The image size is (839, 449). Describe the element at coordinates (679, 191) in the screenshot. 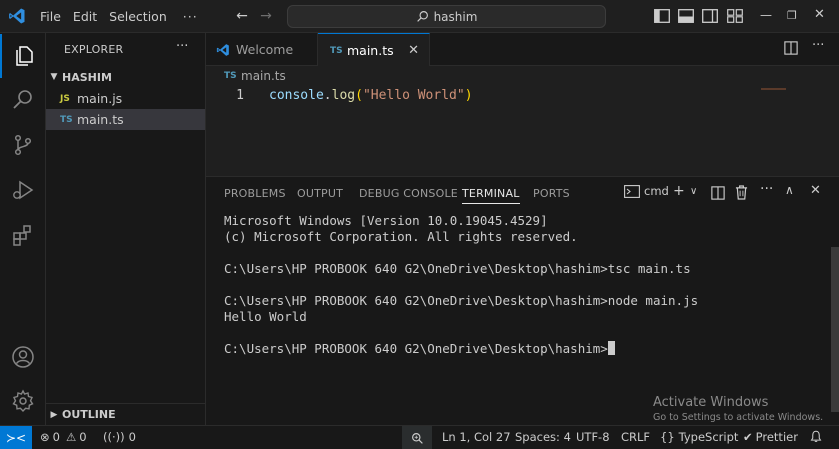

I see `new-terminal-plus-icon: +` at that location.